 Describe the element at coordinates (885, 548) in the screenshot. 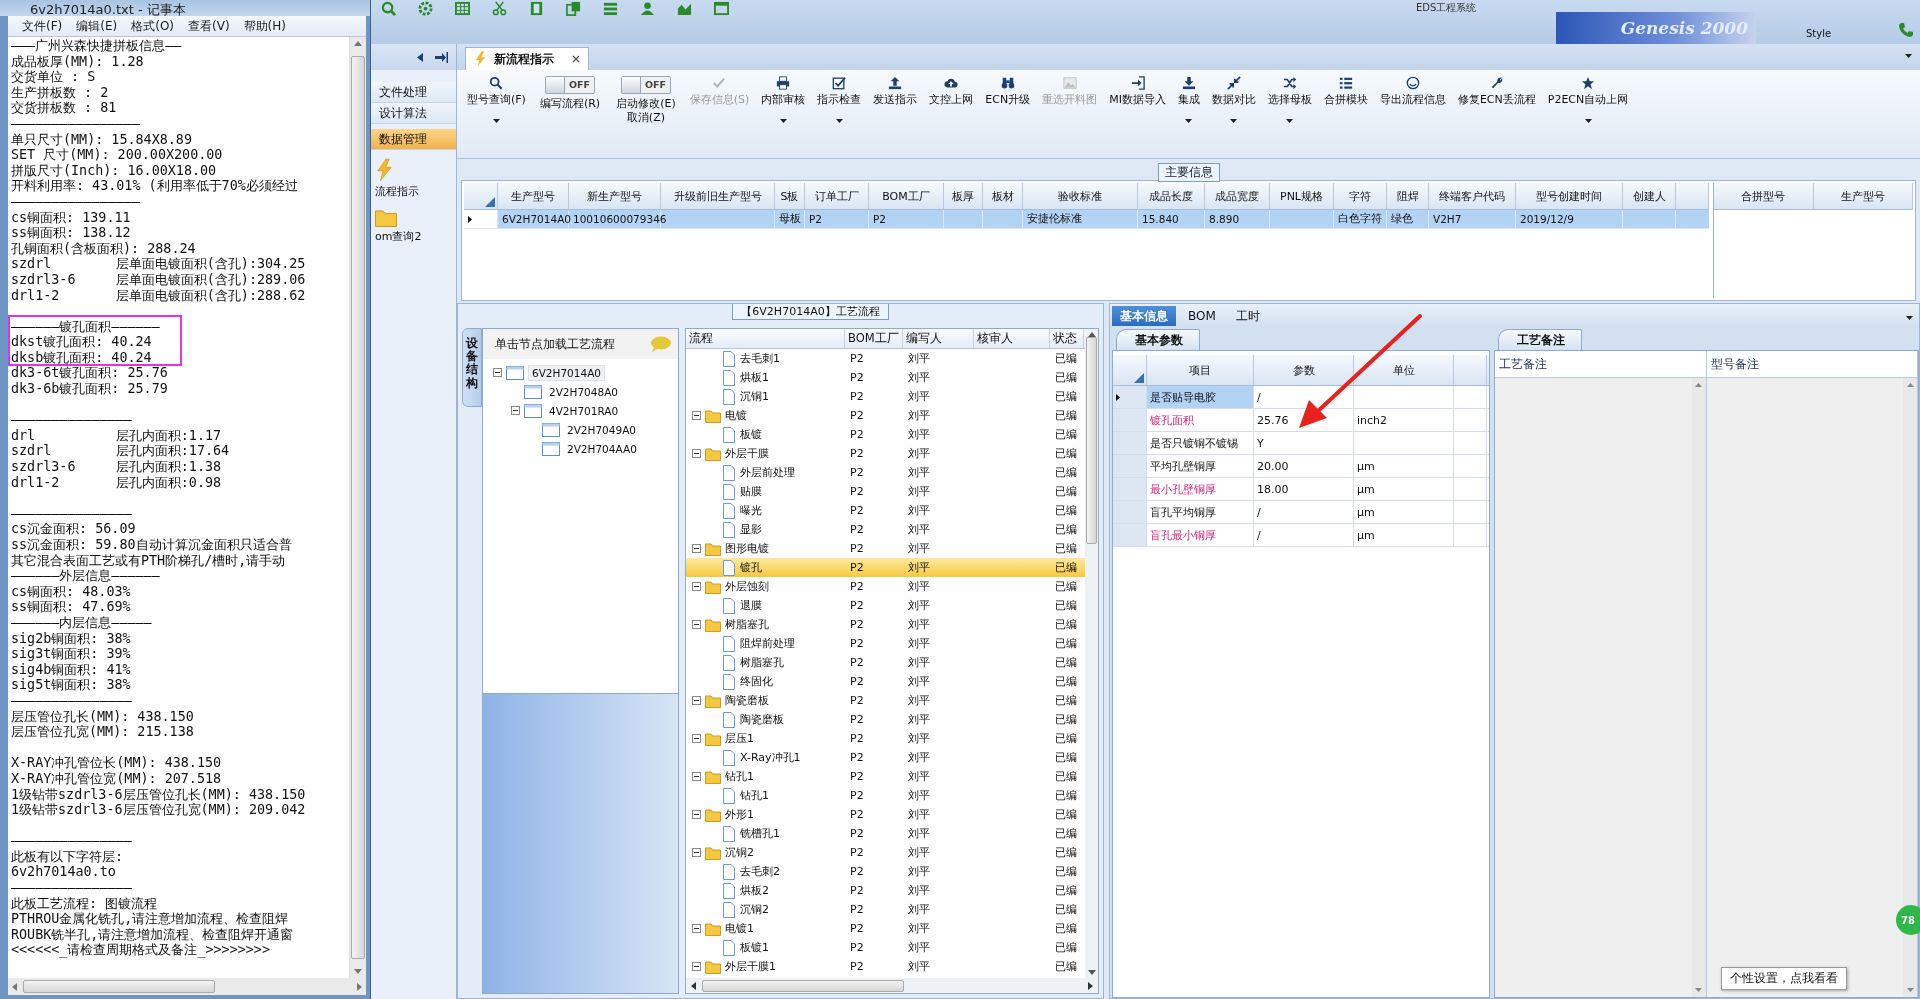

I see `process-row: 图形电镀 P2 刘平 已编` at that location.